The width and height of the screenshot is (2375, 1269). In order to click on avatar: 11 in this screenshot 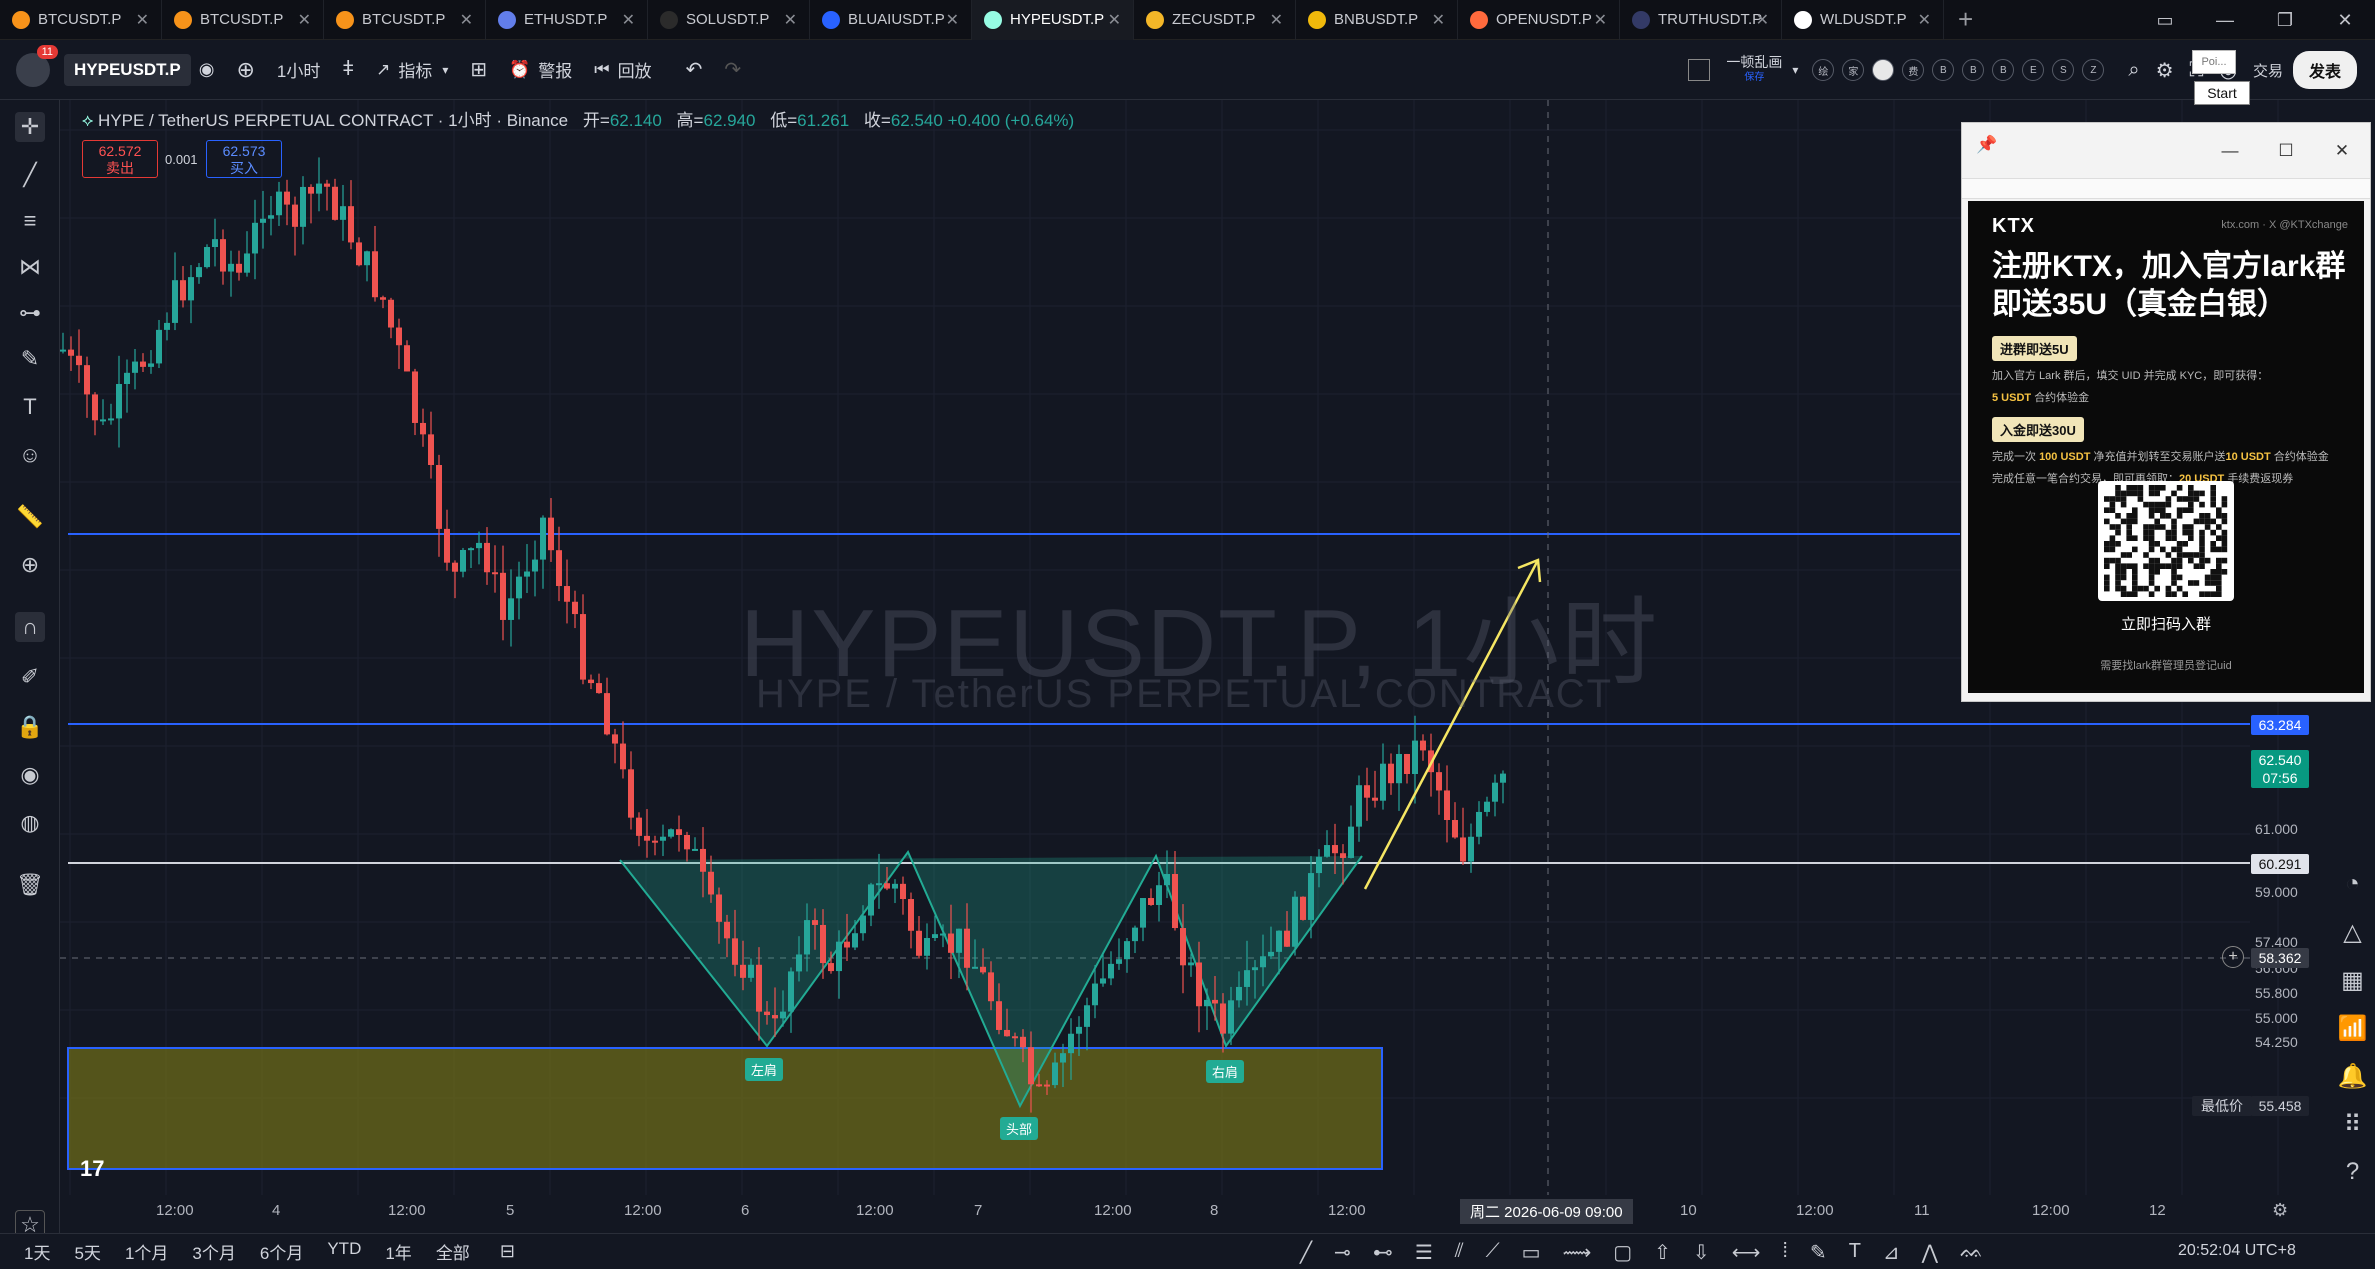, I will do `click(37, 65)`.